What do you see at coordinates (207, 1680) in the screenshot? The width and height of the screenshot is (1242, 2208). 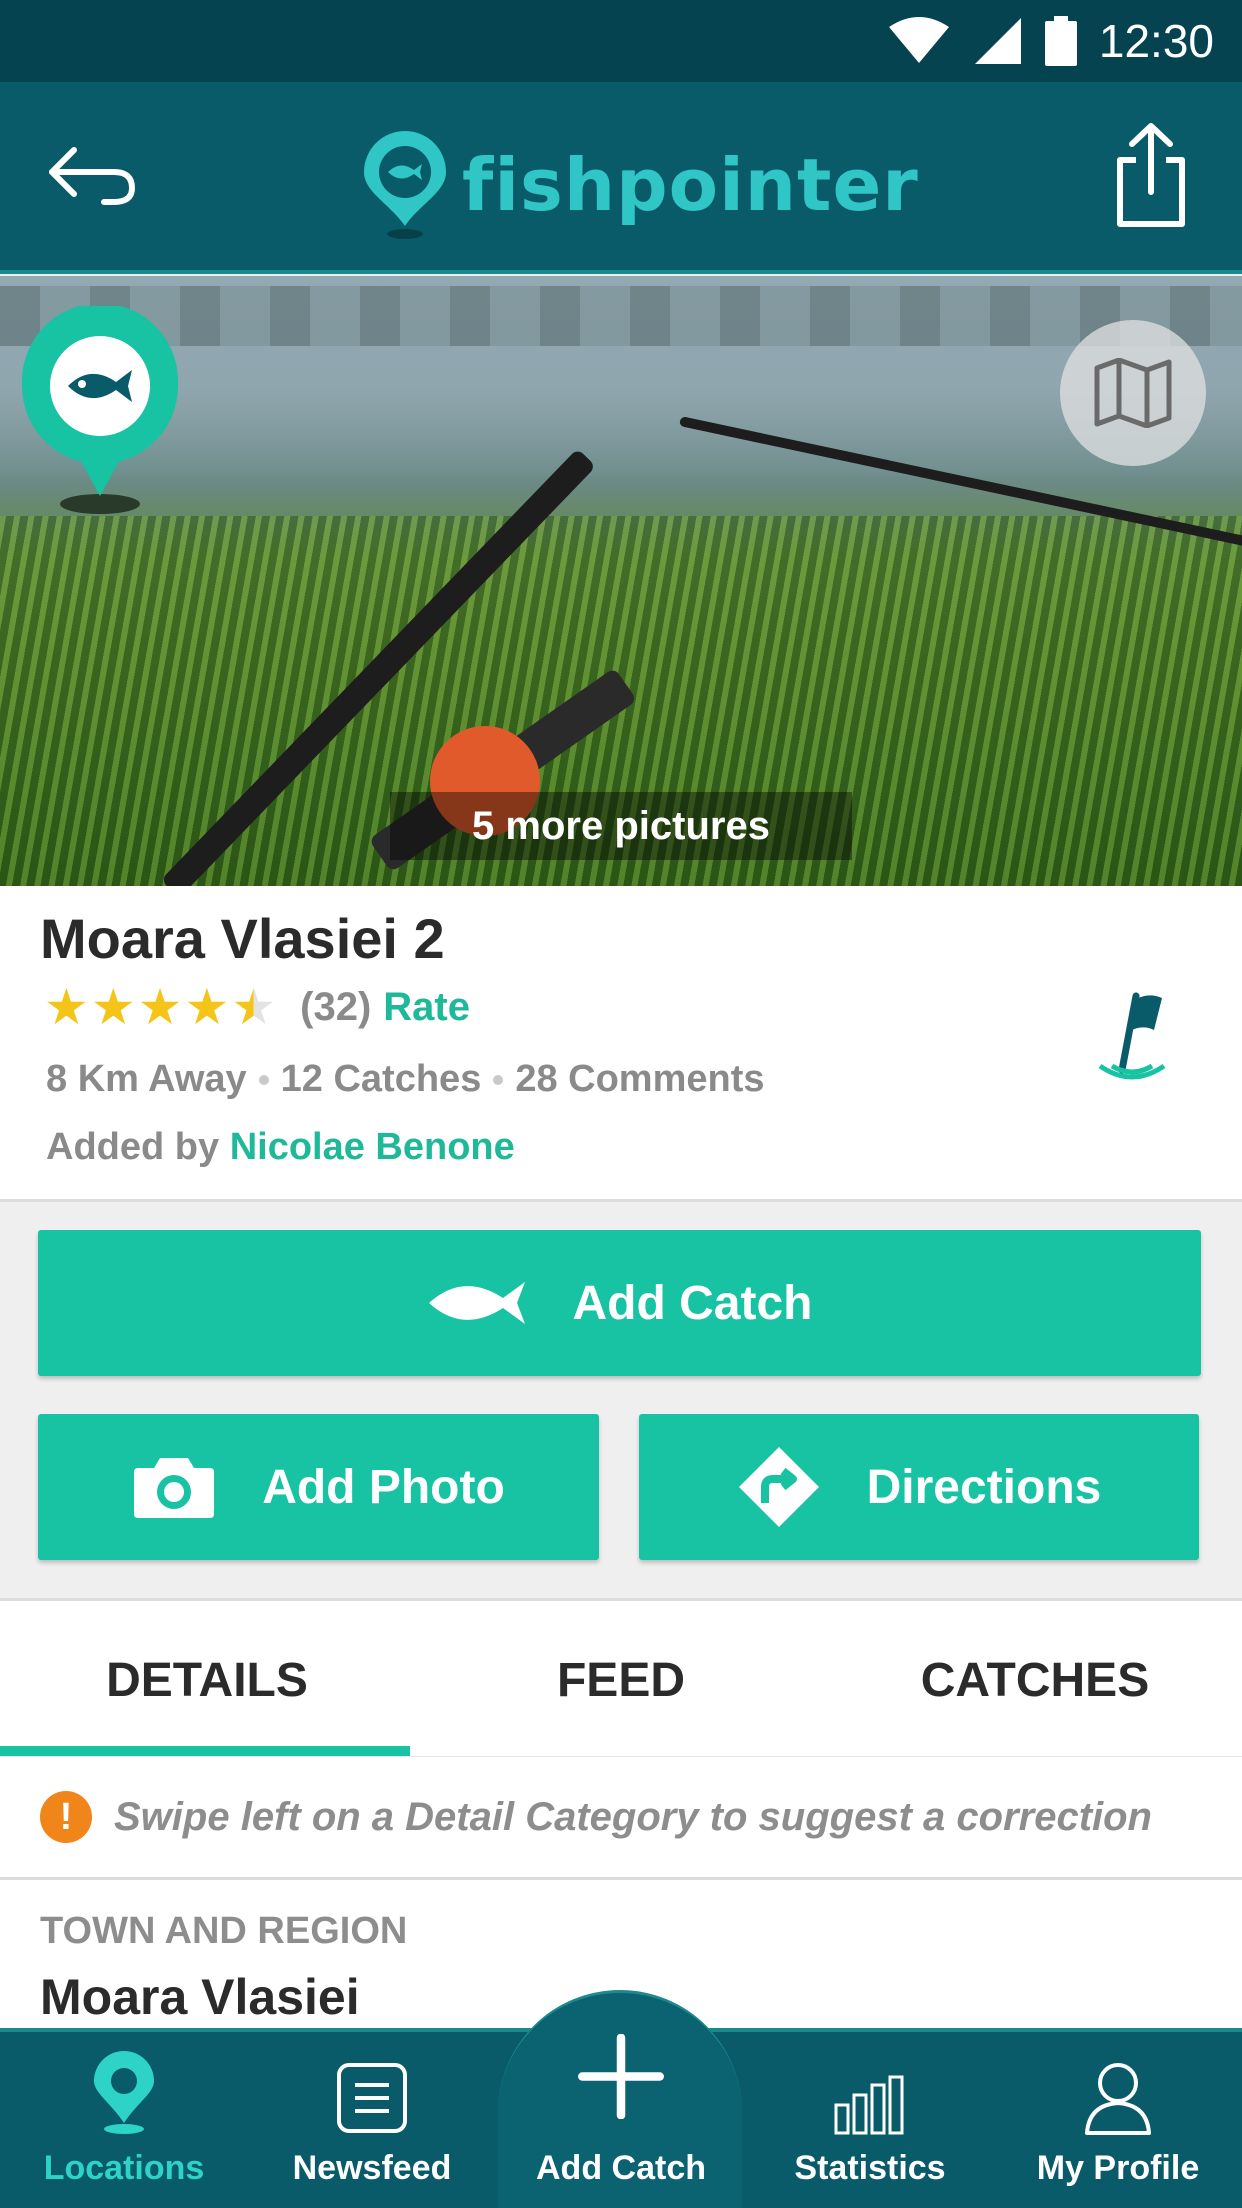 I see `tab-details: DETAILS` at bounding box center [207, 1680].